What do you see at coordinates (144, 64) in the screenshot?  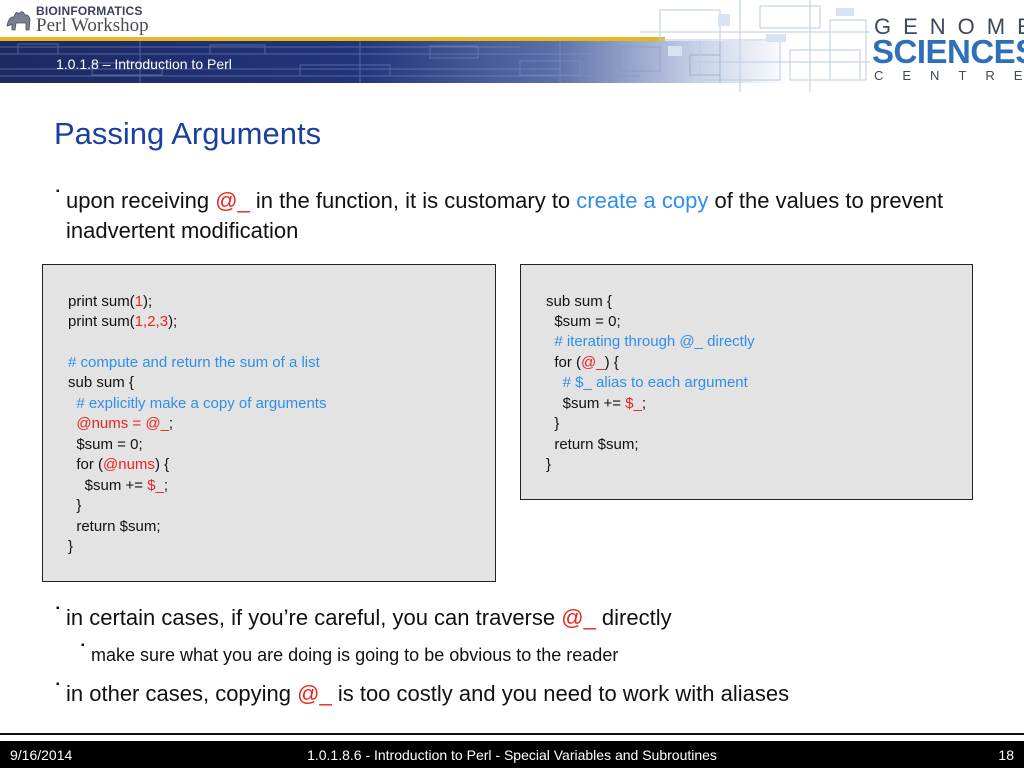 I see `header-breadcrumb: 1.0.1.8 – Introduction to Perl` at bounding box center [144, 64].